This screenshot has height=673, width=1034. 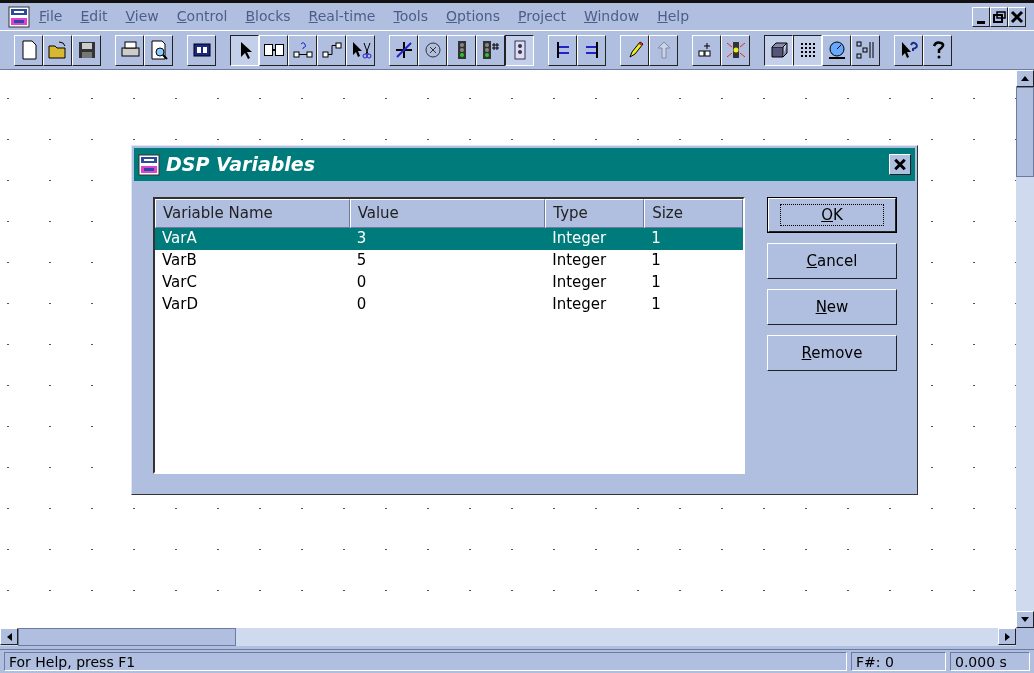 What do you see at coordinates (595, 213) in the screenshot?
I see `column-header: Type` at bounding box center [595, 213].